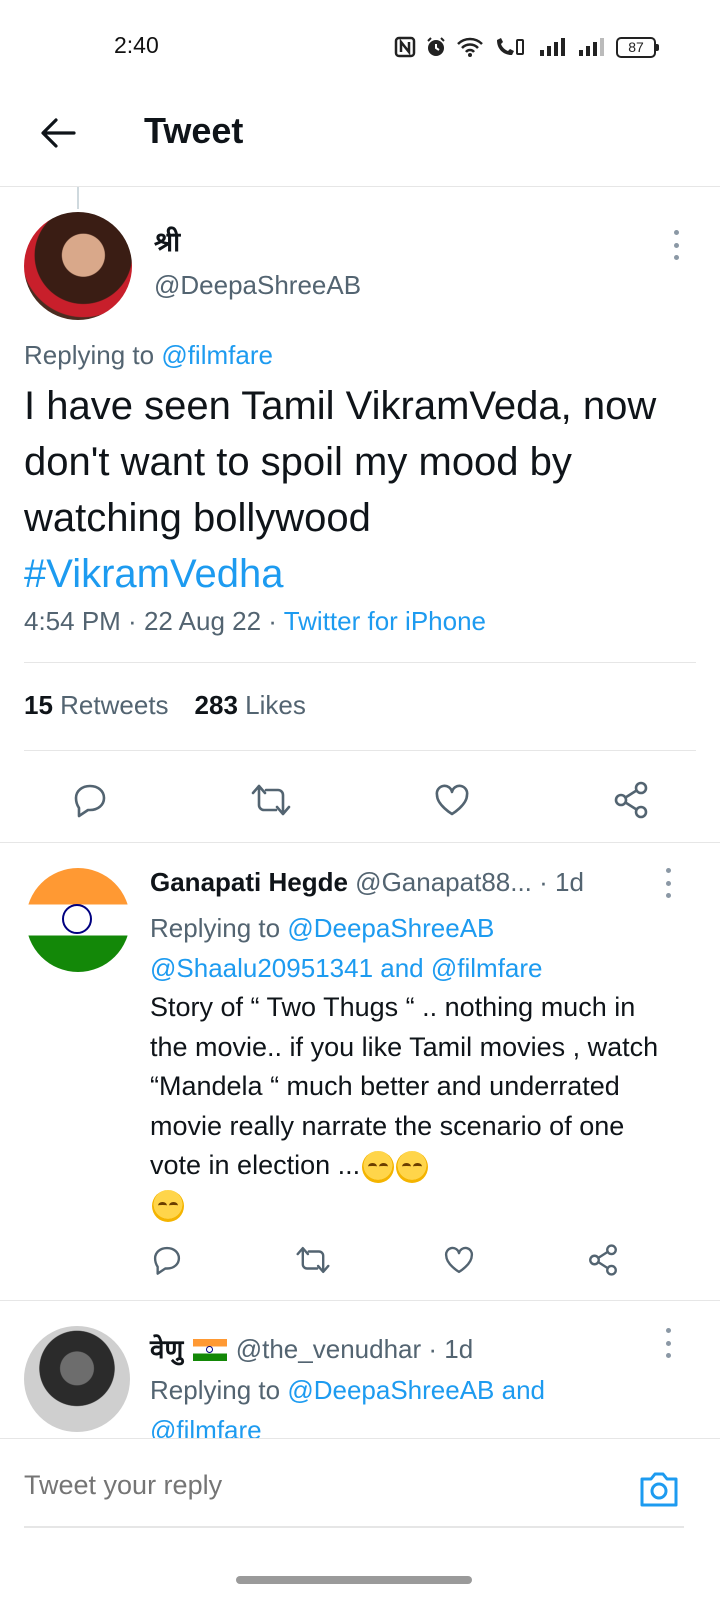 This screenshot has height=1600, width=720. I want to click on home-indicator, so click(354, 1580).